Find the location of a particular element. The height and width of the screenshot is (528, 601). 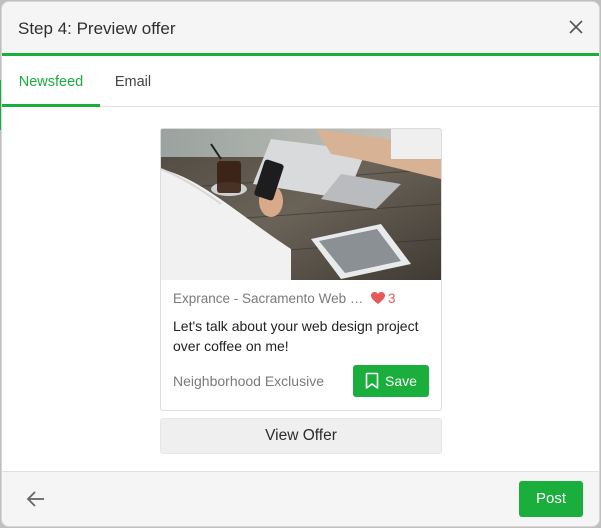

back-button is located at coordinates (36, 499).